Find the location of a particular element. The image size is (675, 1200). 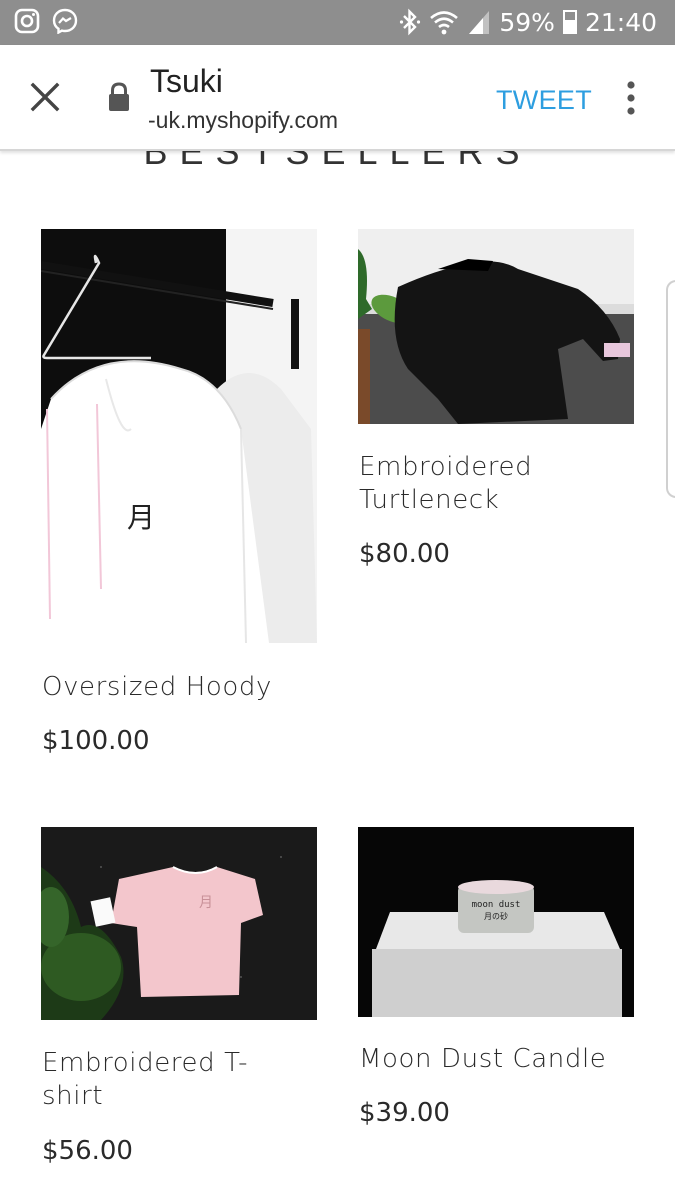

close-icon is located at coordinates (45, 97).